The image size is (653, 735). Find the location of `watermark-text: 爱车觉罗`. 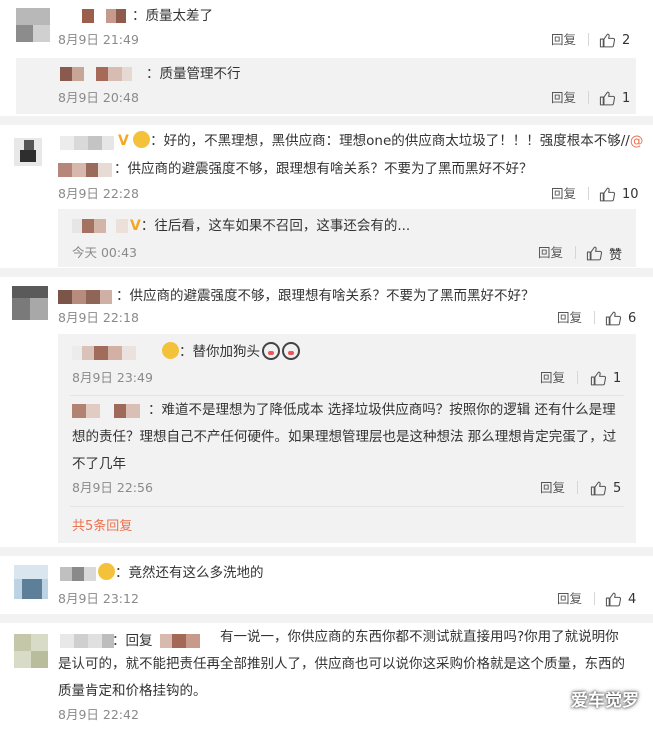

watermark-text: 爱车觉罗 is located at coordinates (605, 701).